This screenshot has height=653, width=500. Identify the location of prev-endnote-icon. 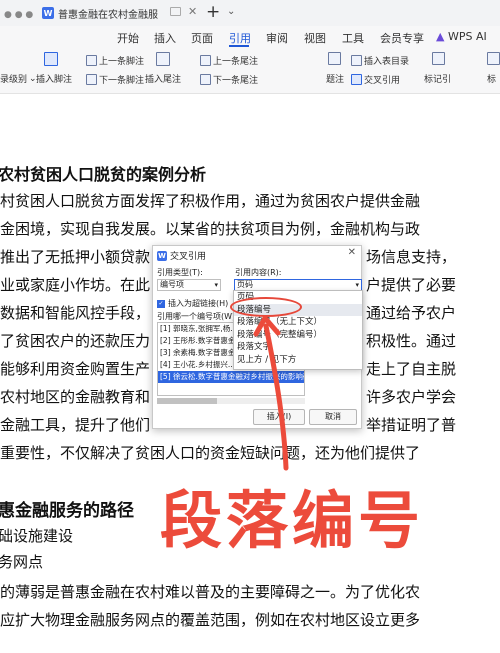
(205, 60).